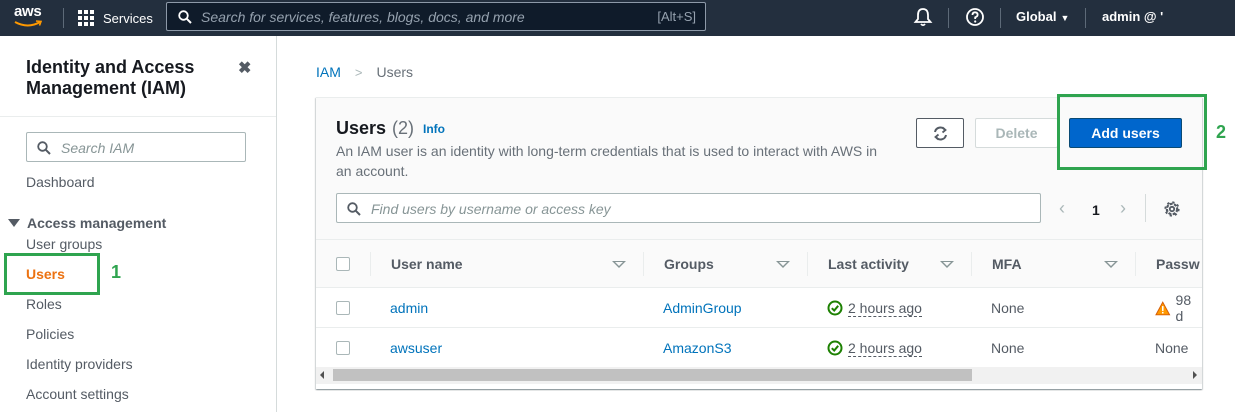 The width and height of the screenshot is (1235, 412). Describe the element at coordinates (244, 68) in the screenshot. I see `close-icon: ✖` at that location.